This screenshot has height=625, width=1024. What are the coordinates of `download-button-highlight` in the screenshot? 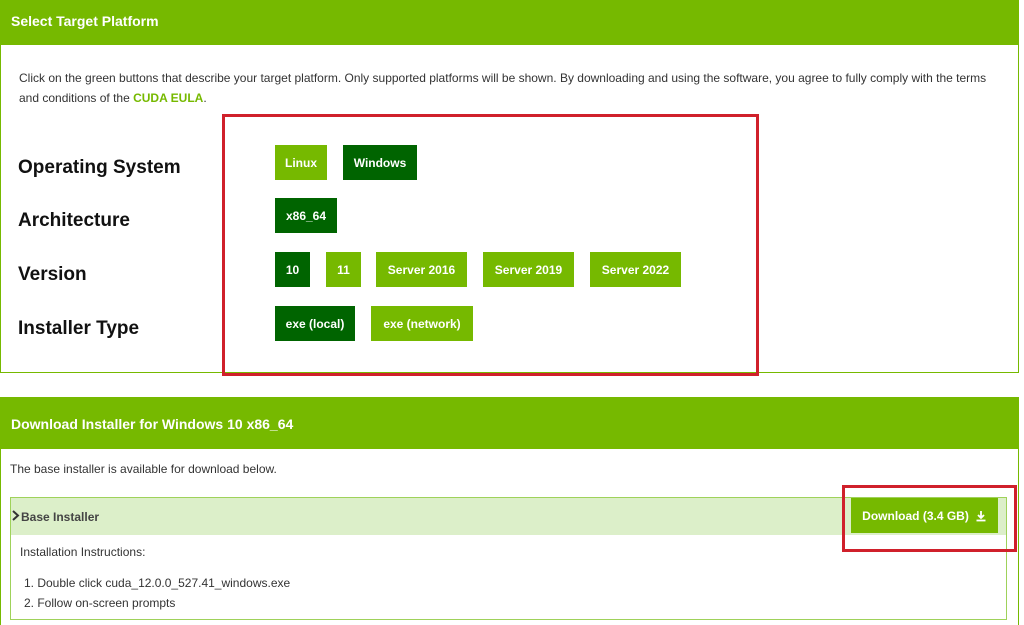 It's located at (929, 518).